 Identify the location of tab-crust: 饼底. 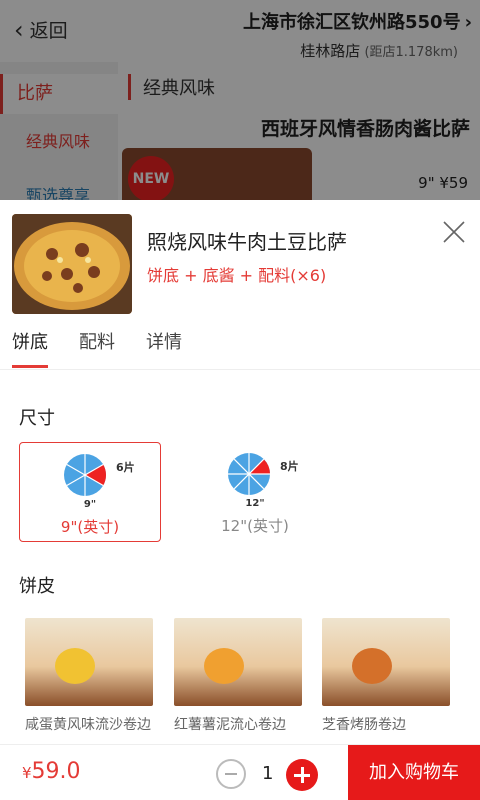
(30, 350).